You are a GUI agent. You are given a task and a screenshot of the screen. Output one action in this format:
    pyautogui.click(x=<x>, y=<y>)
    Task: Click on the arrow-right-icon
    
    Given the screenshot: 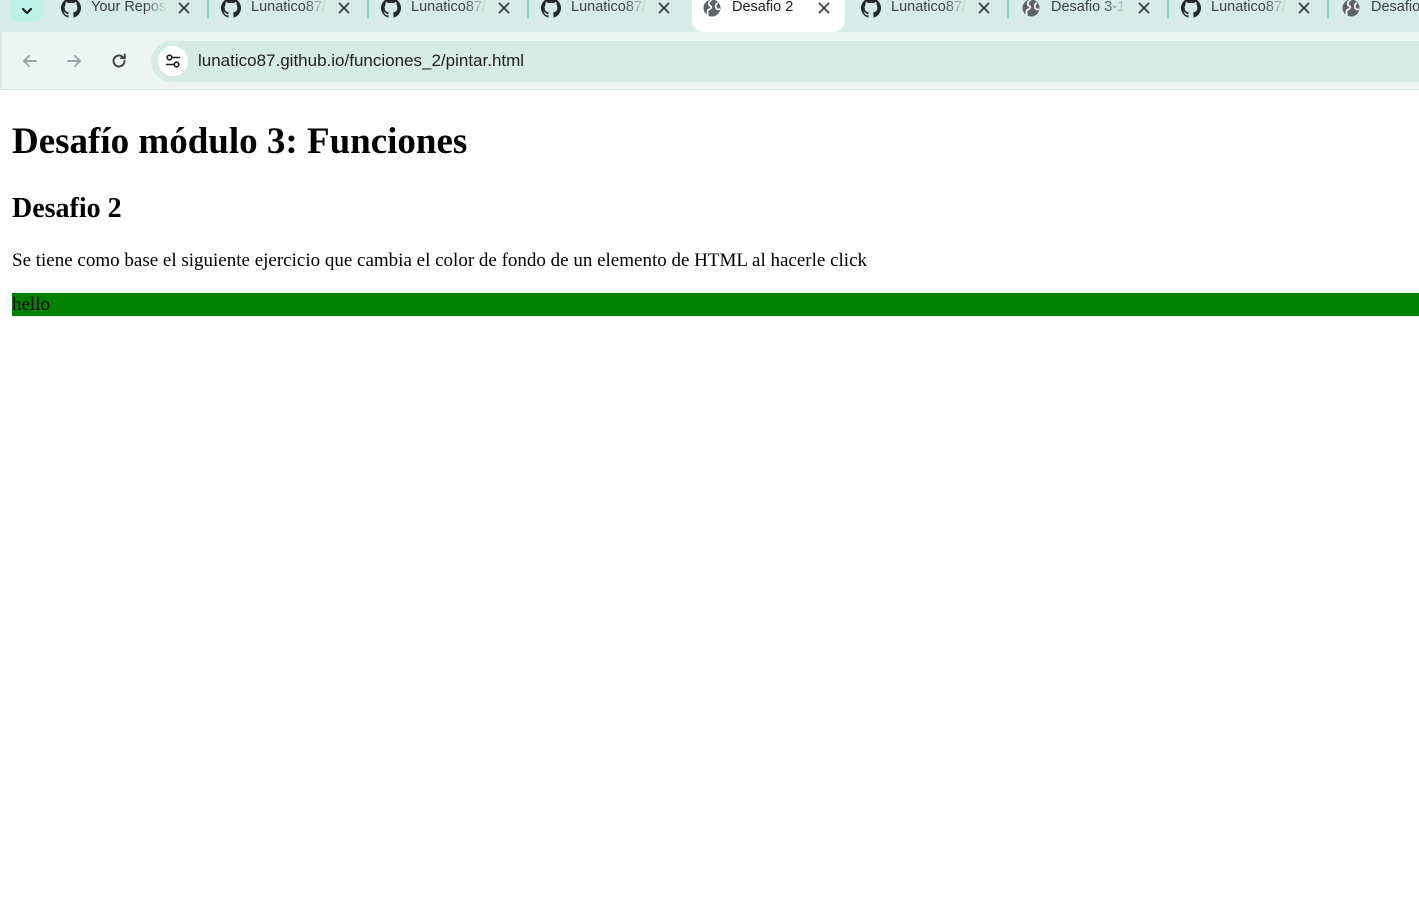 What is the action you would take?
    pyautogui.click(x=74, y=61)
    